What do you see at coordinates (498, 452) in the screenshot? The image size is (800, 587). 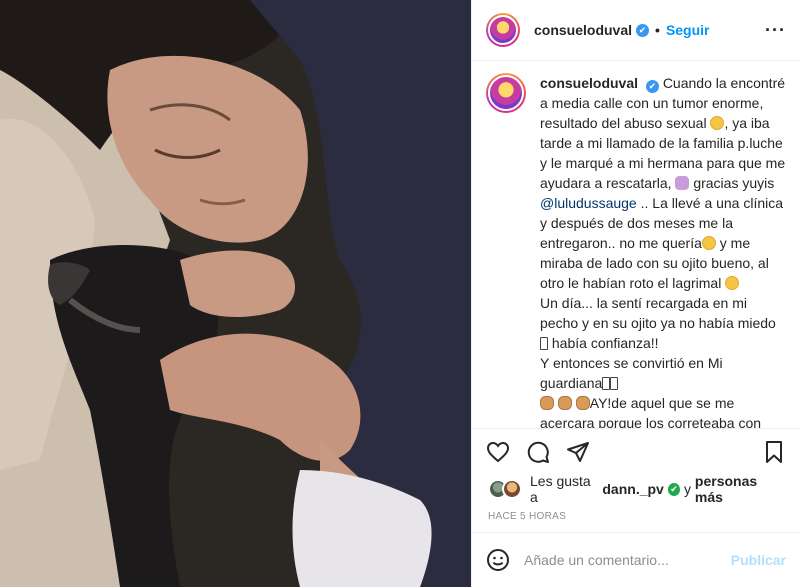 I see `heart-icon` at bounding box center [498, 452].